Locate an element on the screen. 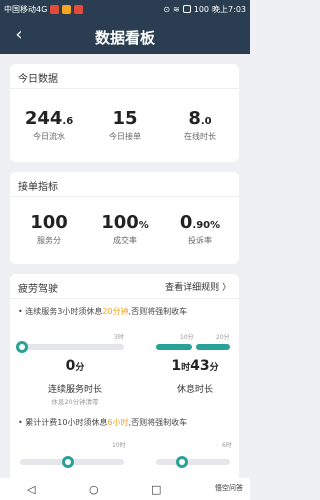 The height and width of the screenshot is (500, 320). metric-value: 244 is located at coordinates (43, 118).